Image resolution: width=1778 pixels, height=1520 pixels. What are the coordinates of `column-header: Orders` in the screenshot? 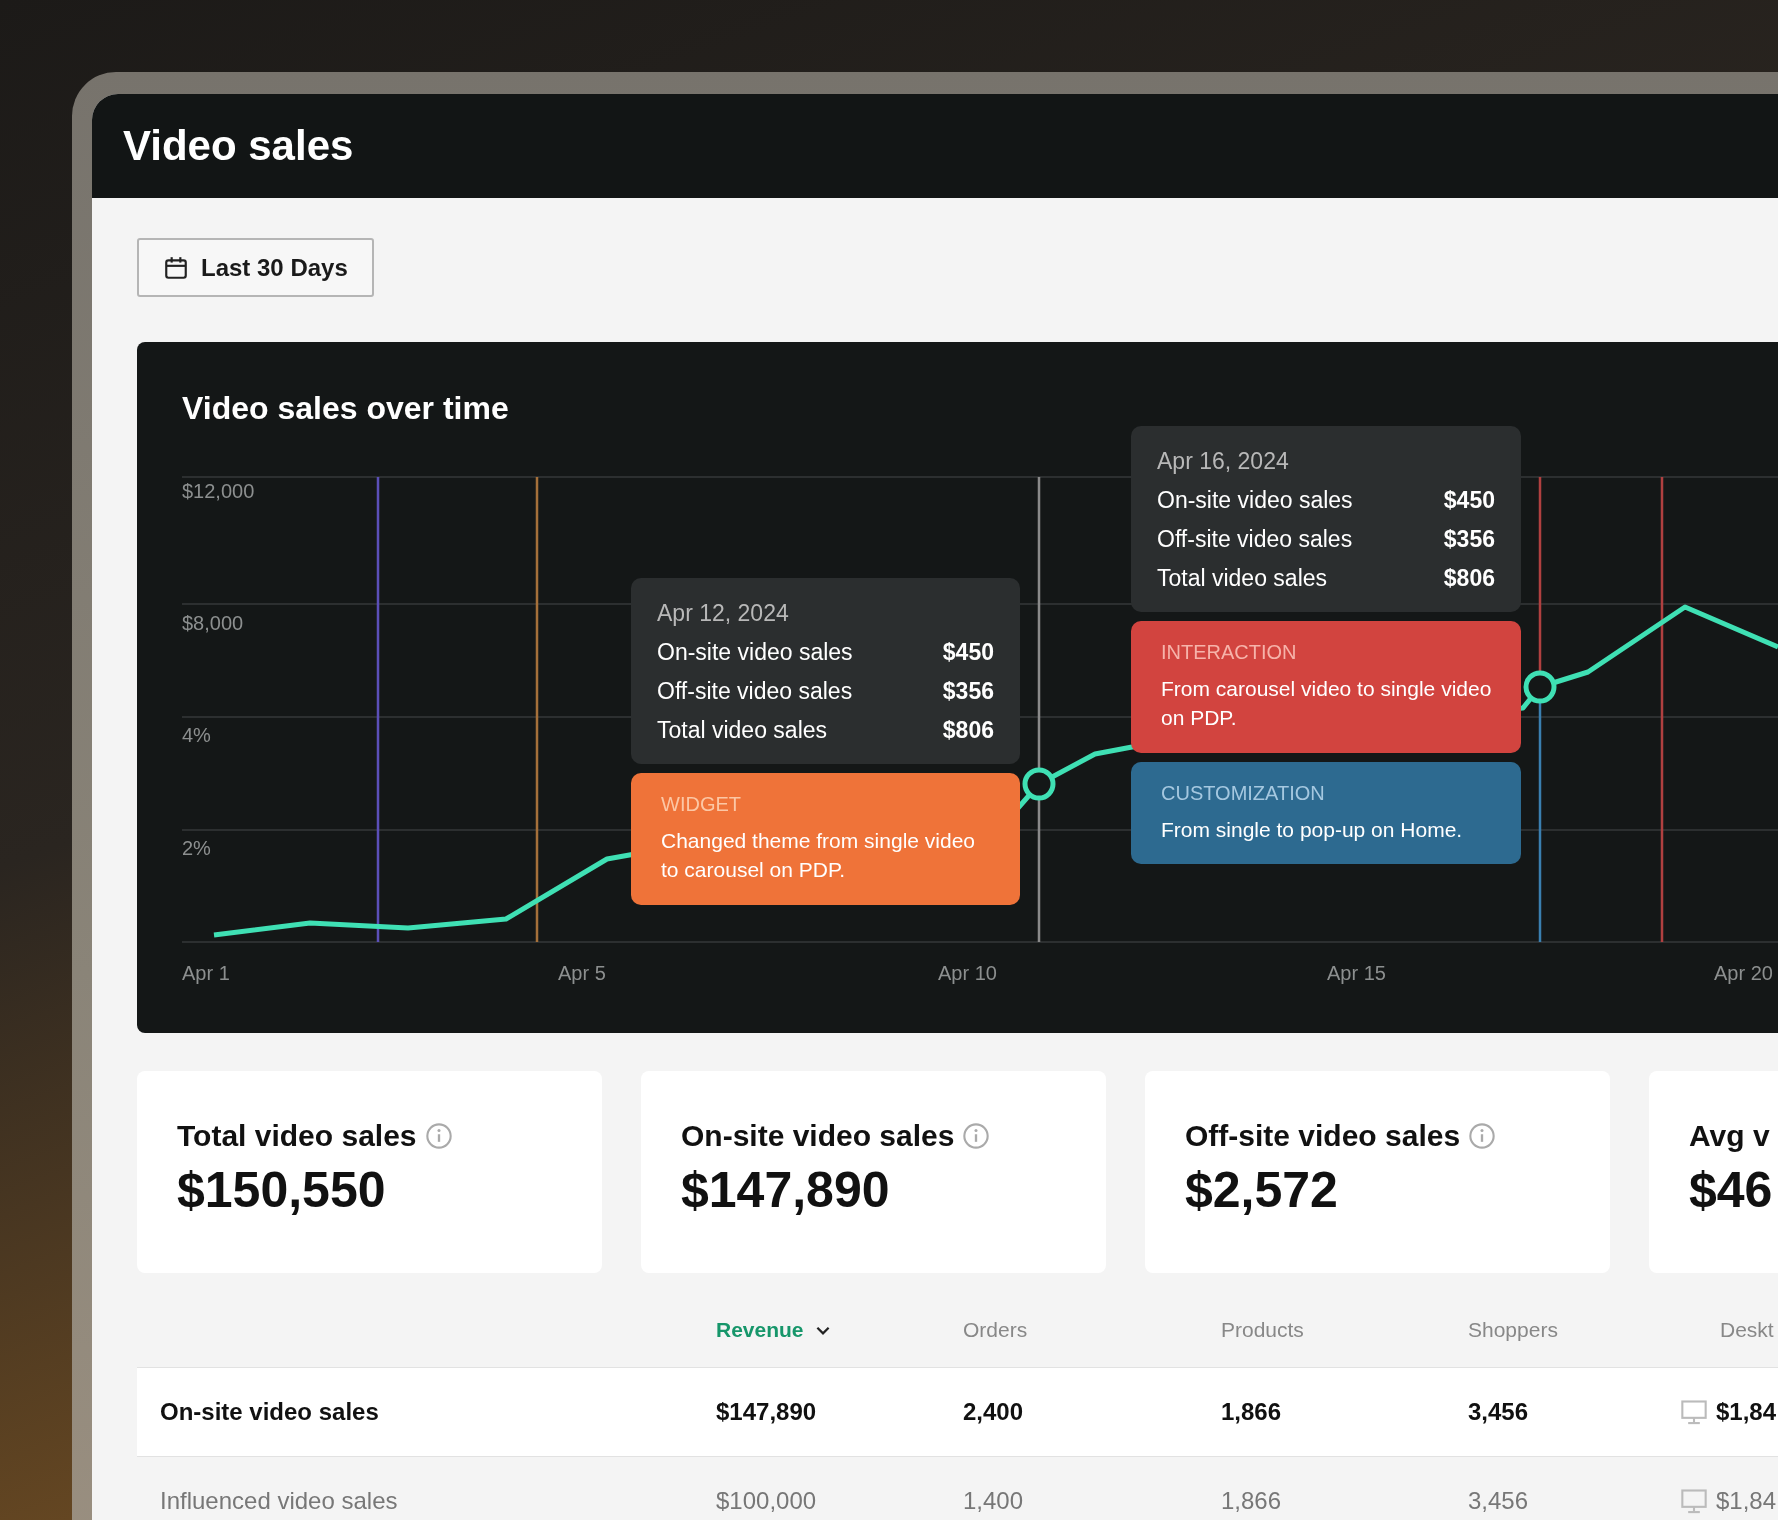 It's located at (995, 1330).